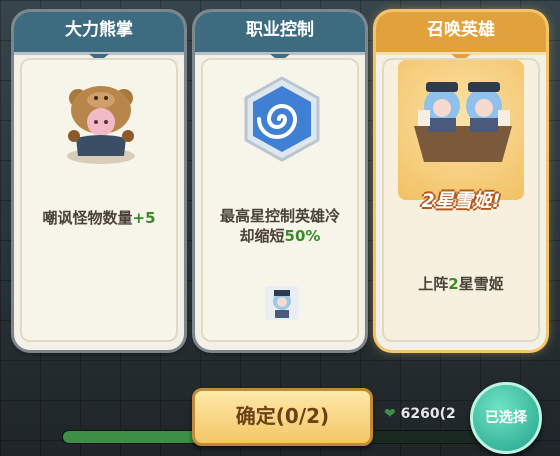  I want to click on card-description: 上阵2星雪姬, so click(461, 284).